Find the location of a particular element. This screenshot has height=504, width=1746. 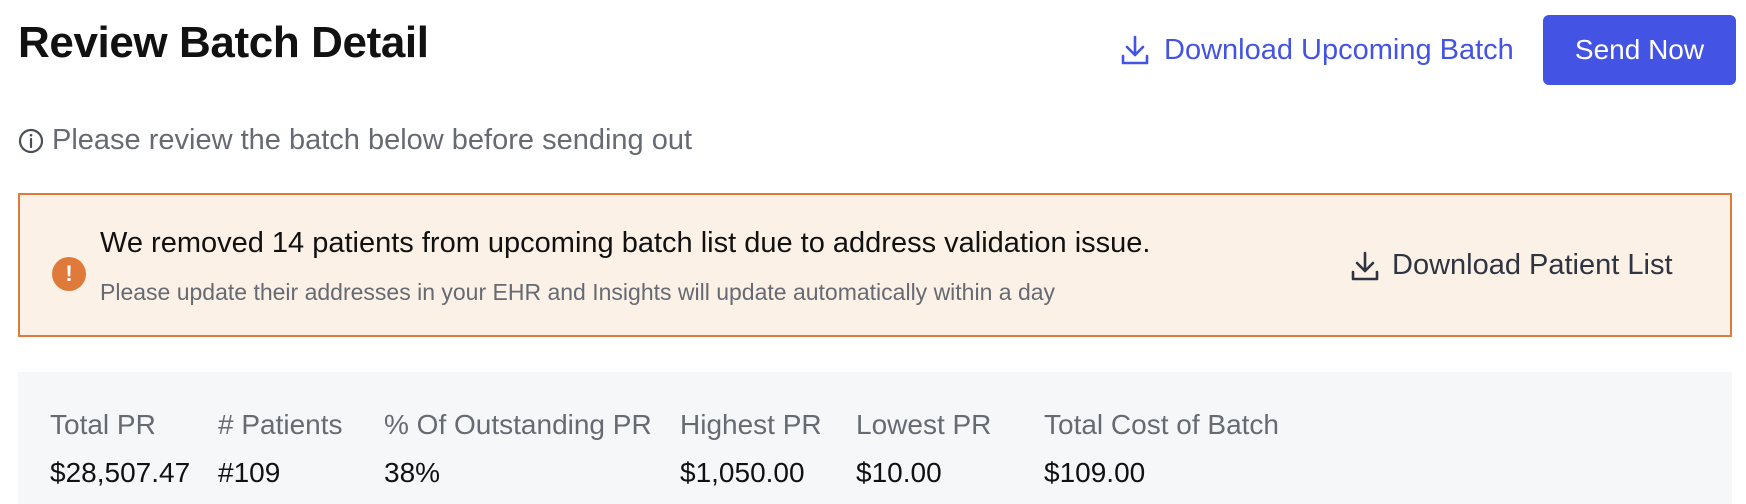

download-patient-list-link: Download Patient List is located at coordinates (1511, 265).